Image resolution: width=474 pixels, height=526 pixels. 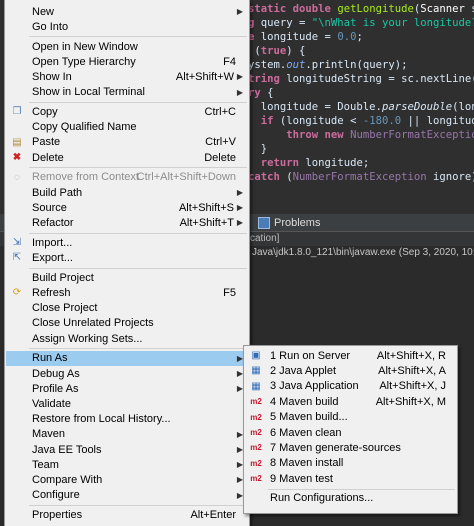 I want to click on menu-item-label: Open in New Window, so click(x=85, y=46).